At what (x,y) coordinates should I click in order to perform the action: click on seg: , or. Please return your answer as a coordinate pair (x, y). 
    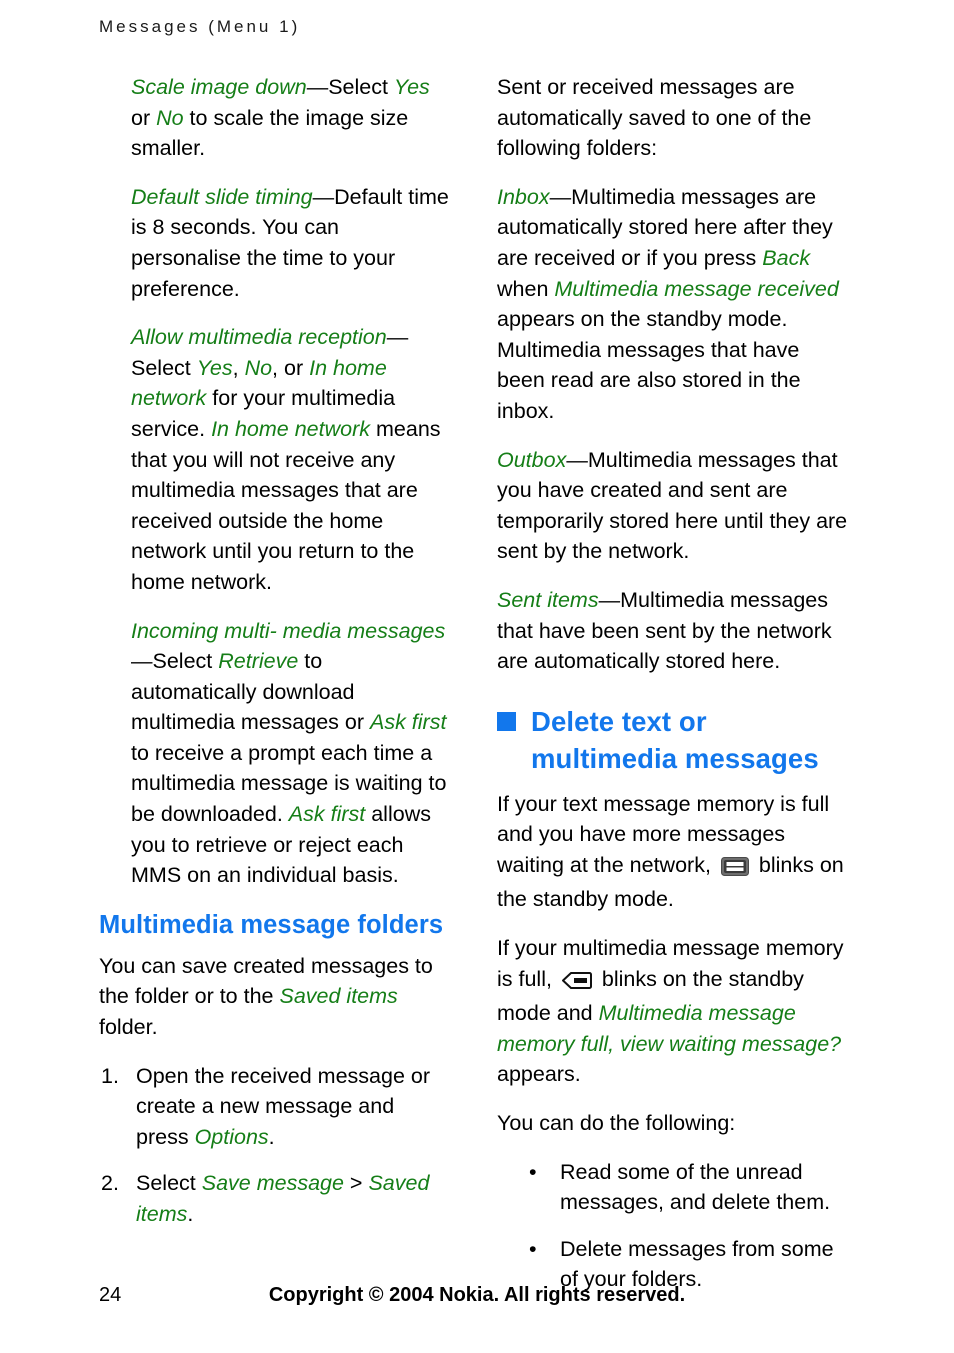
    Looking at the image, I should click on (291, 367).